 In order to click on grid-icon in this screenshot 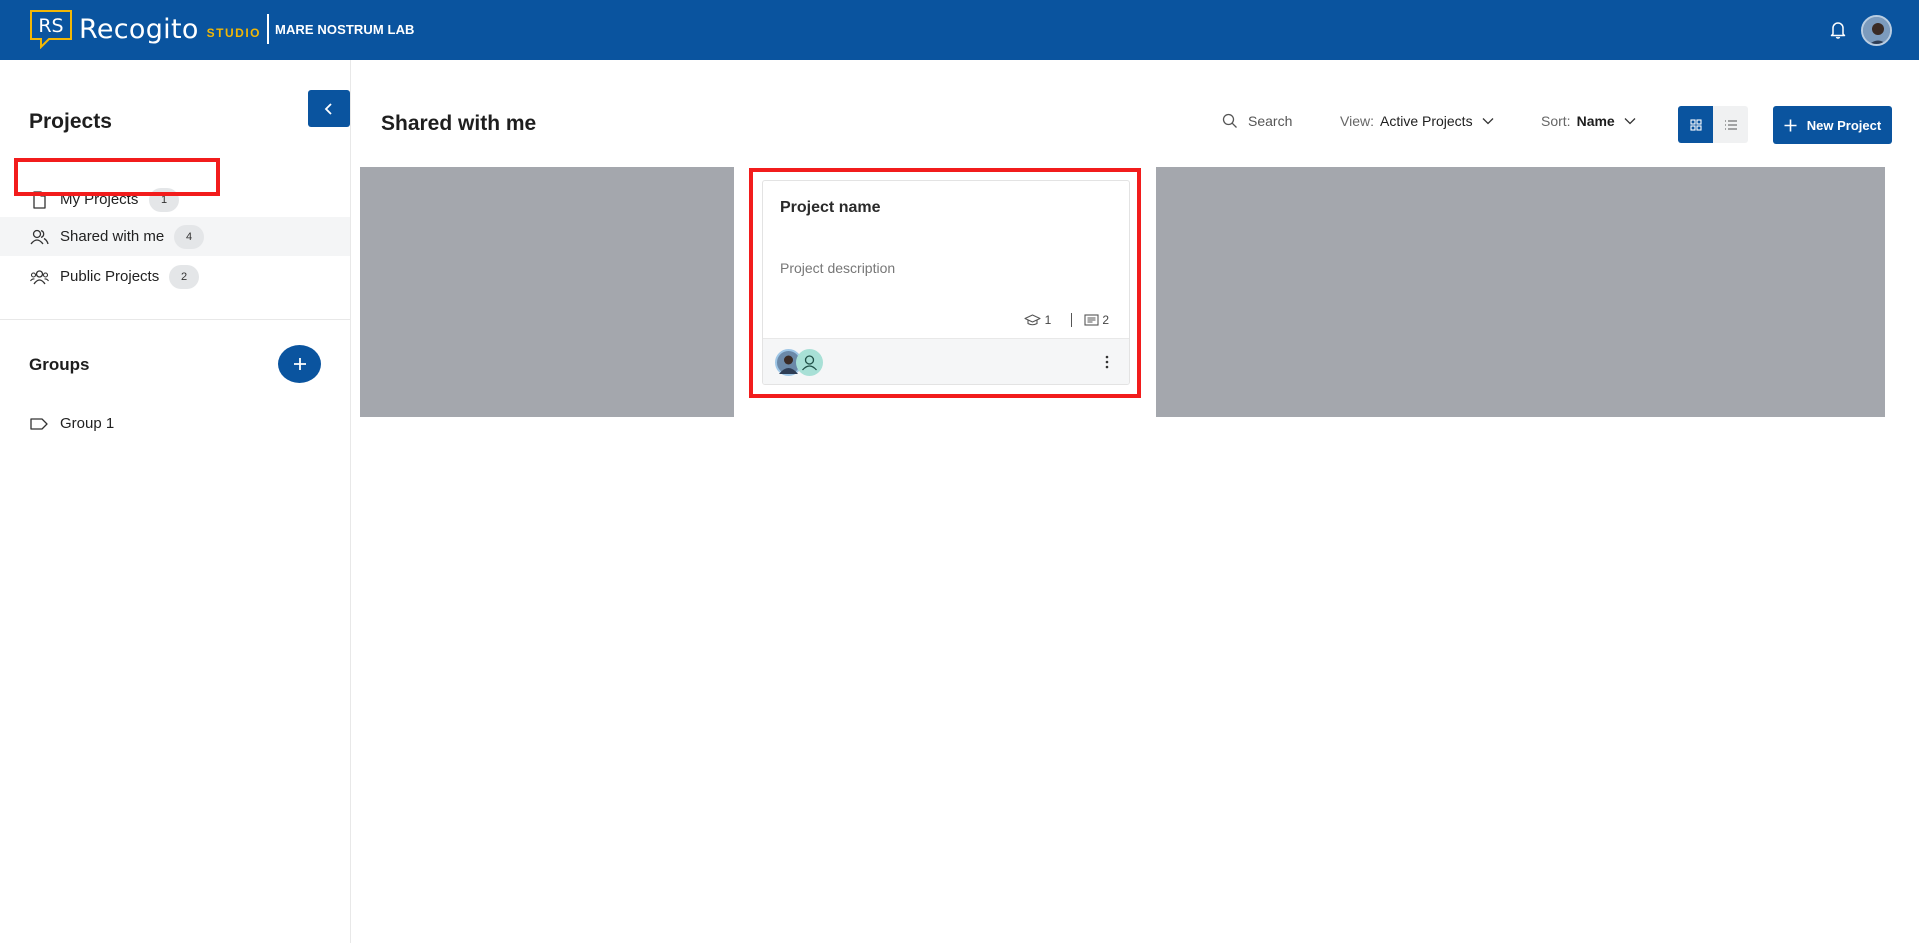, I will do `click(1695, 124)`.